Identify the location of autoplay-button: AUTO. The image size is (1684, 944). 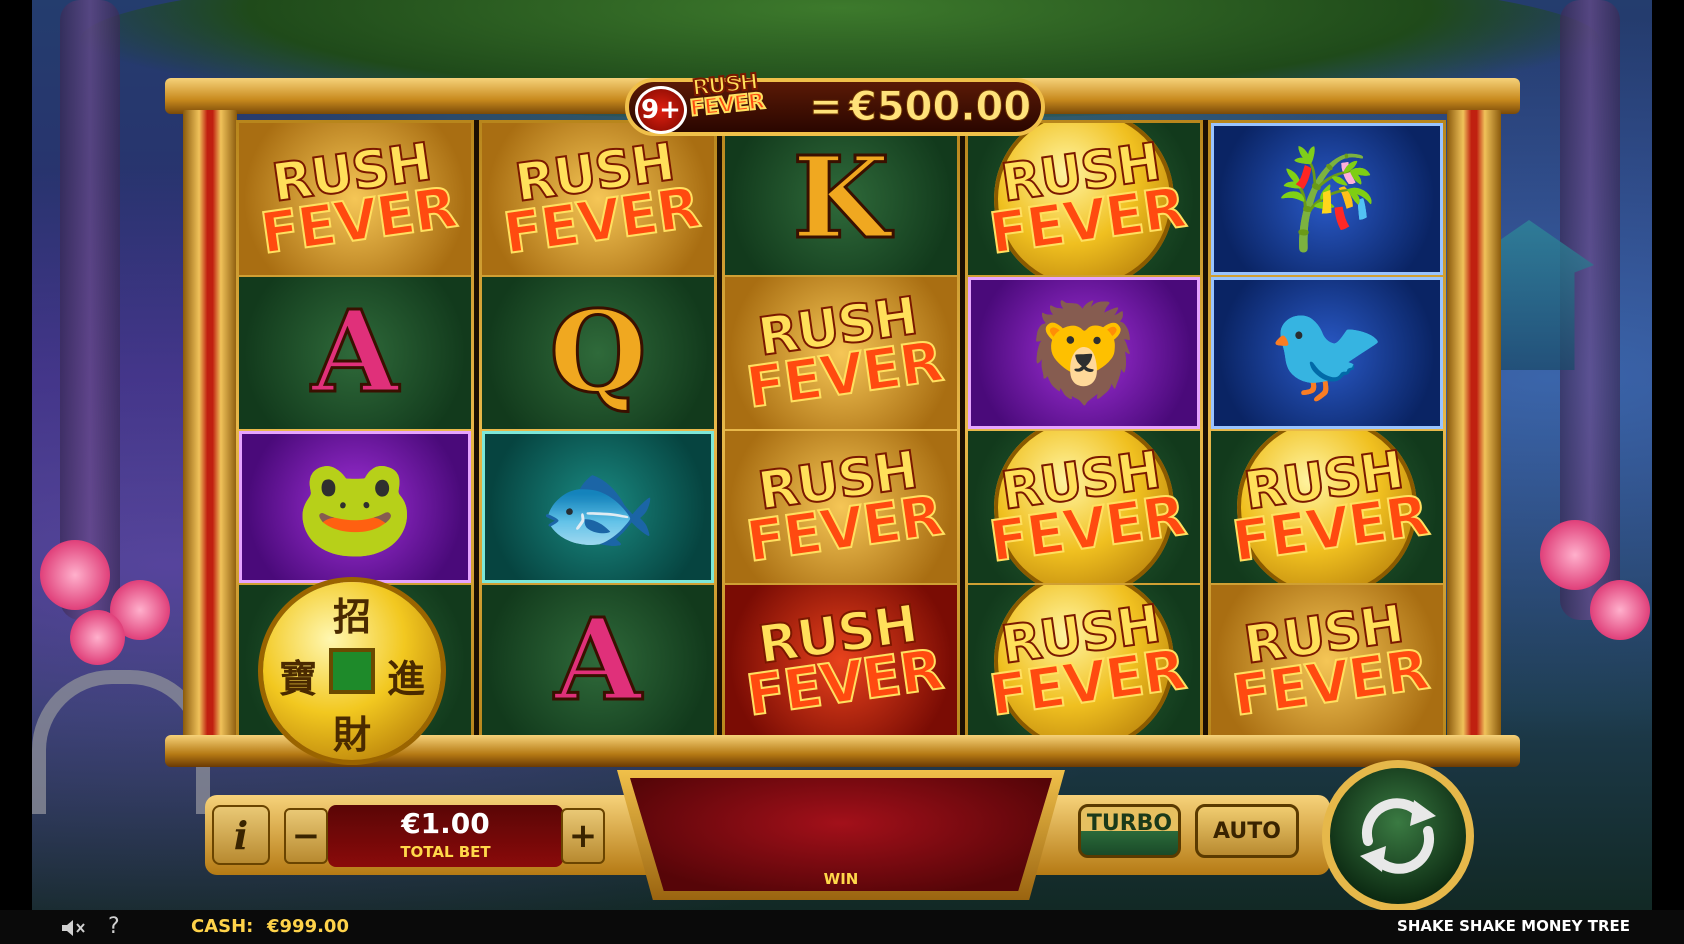
(1247, 831).